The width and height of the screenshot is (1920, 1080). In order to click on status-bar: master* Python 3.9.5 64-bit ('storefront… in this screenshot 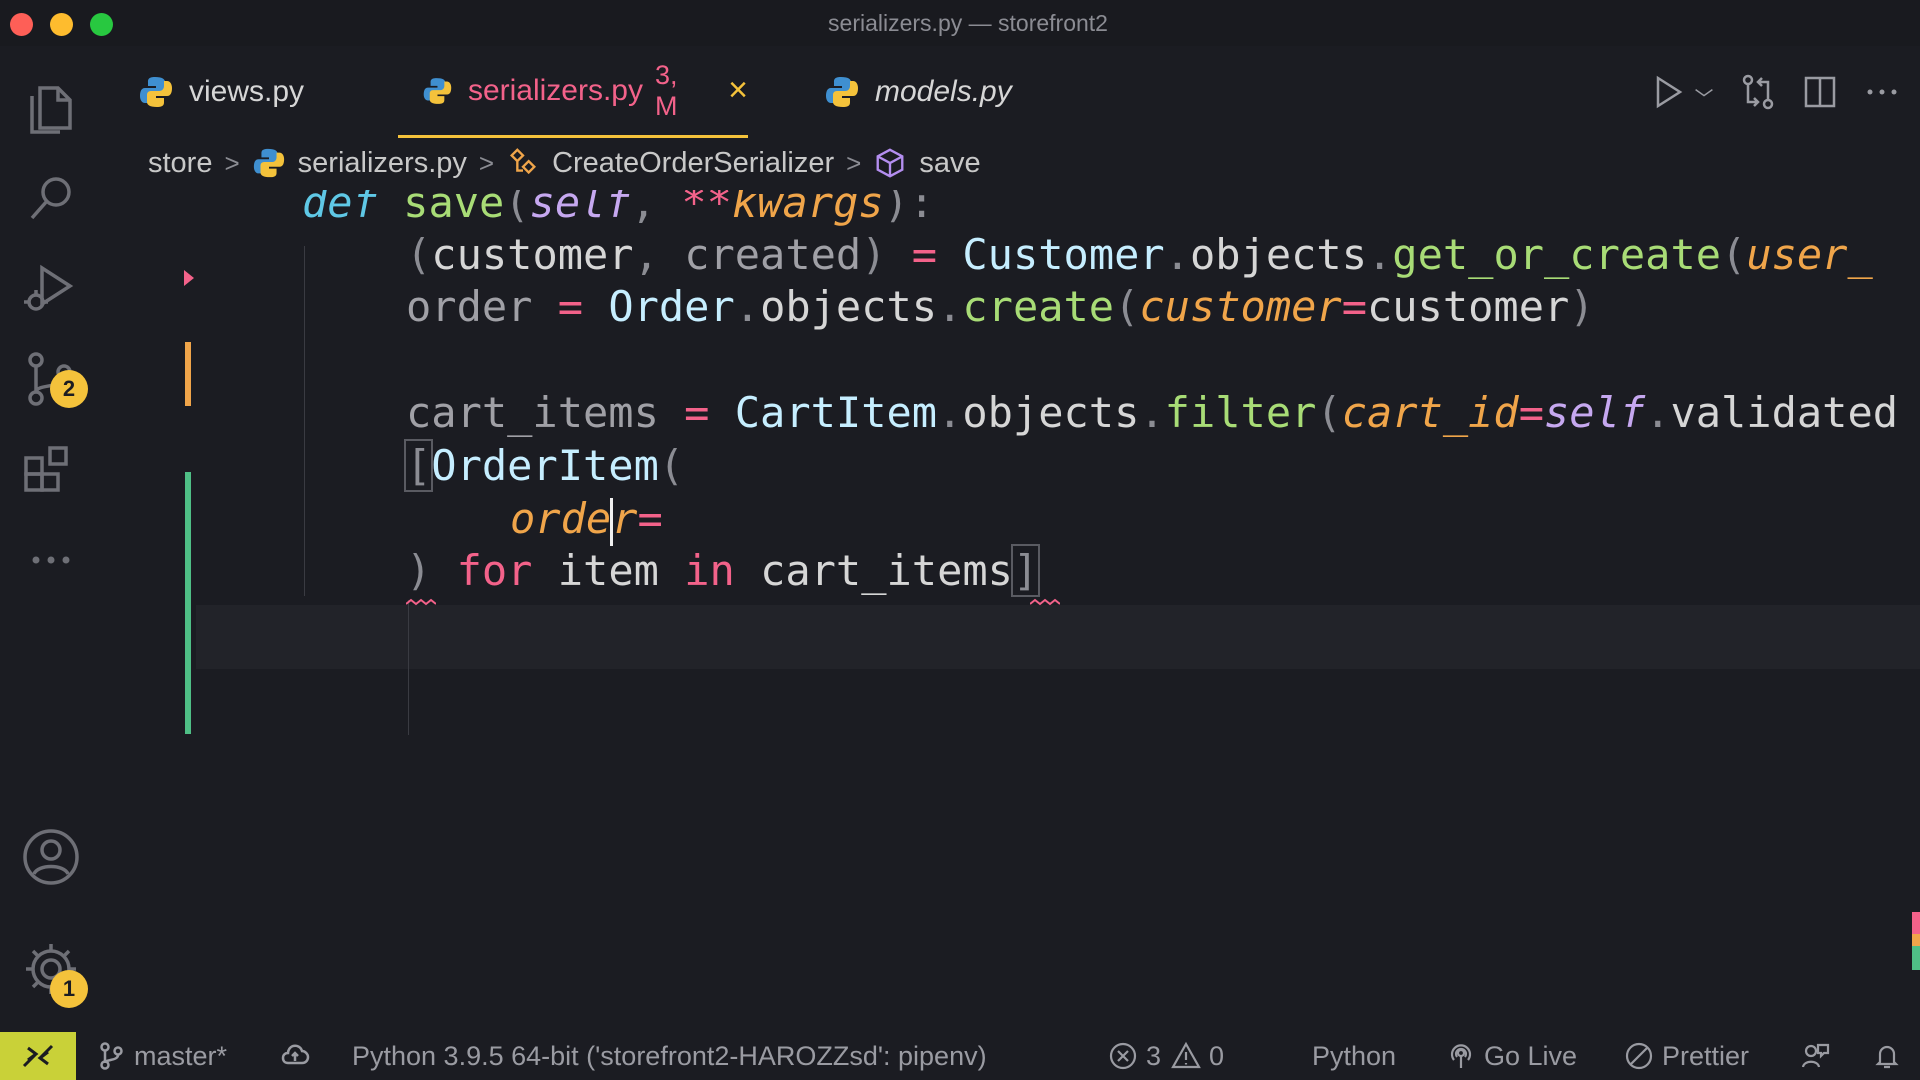, I will do `click(960, 1056)`.